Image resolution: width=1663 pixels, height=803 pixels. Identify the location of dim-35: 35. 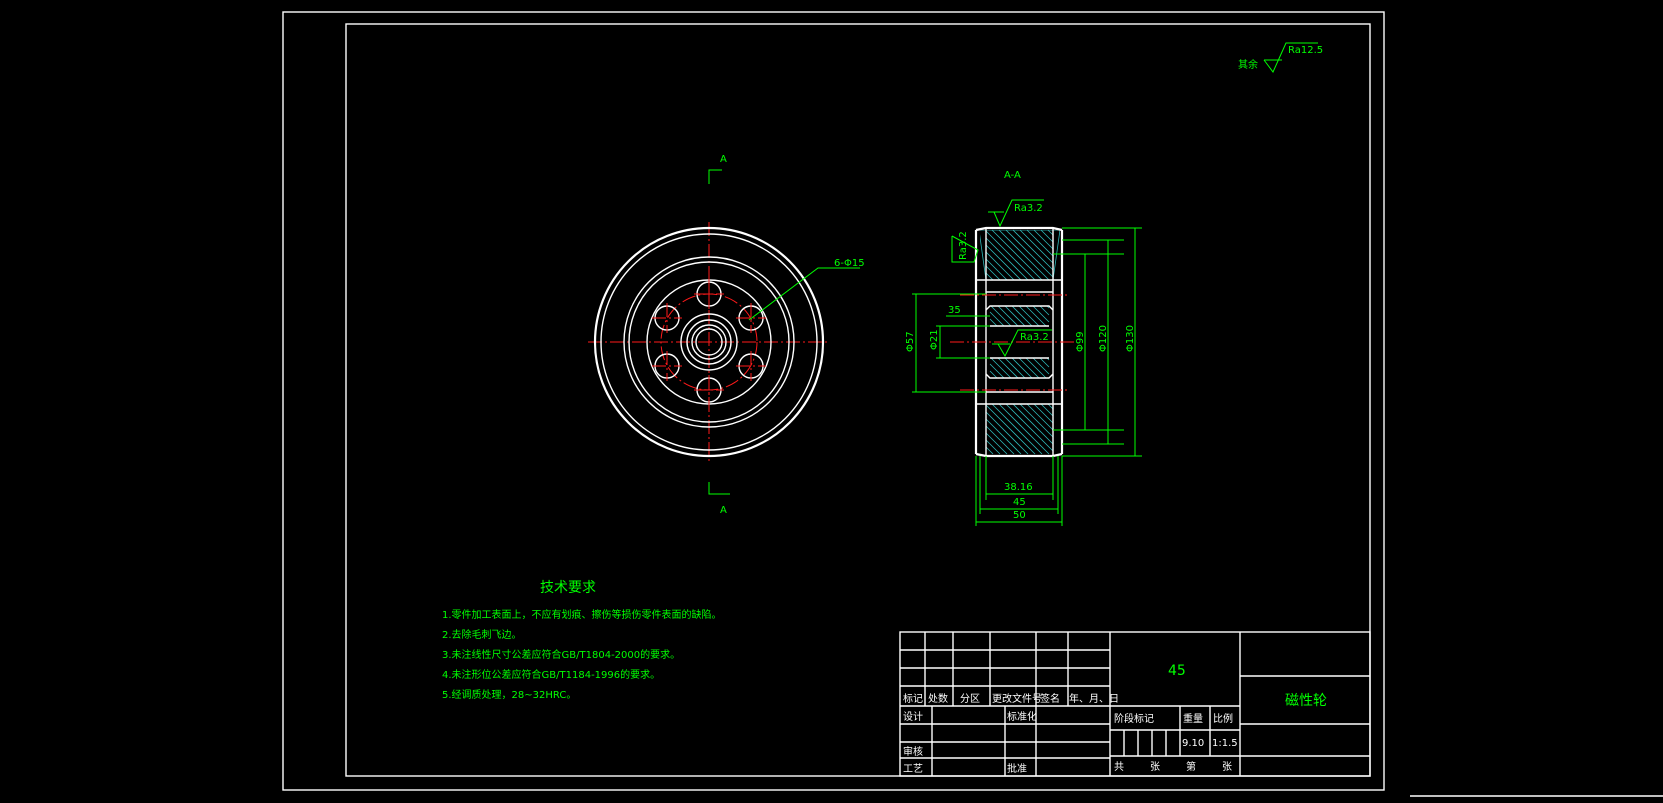
(954, 310).